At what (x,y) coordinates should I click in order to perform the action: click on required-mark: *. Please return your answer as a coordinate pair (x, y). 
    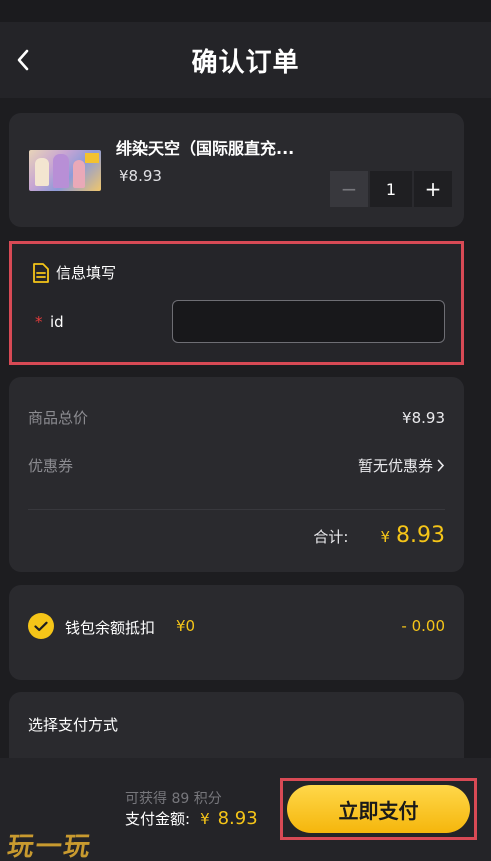
    Looking at the image, I should click on (39, 322).